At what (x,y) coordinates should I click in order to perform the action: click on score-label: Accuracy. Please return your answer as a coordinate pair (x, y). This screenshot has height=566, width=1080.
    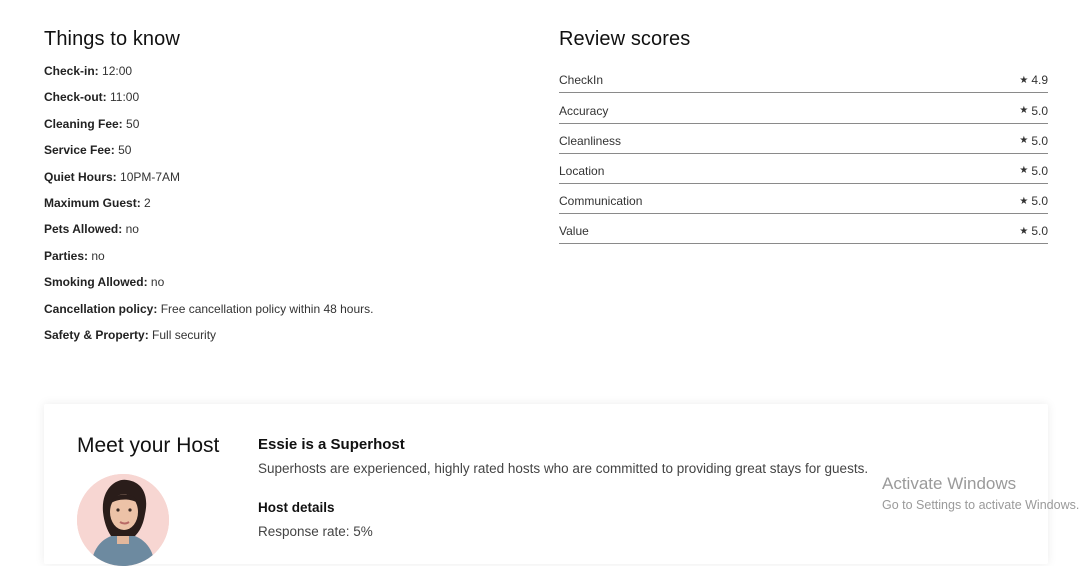
    Looking at the image, I should click on (584, 110).